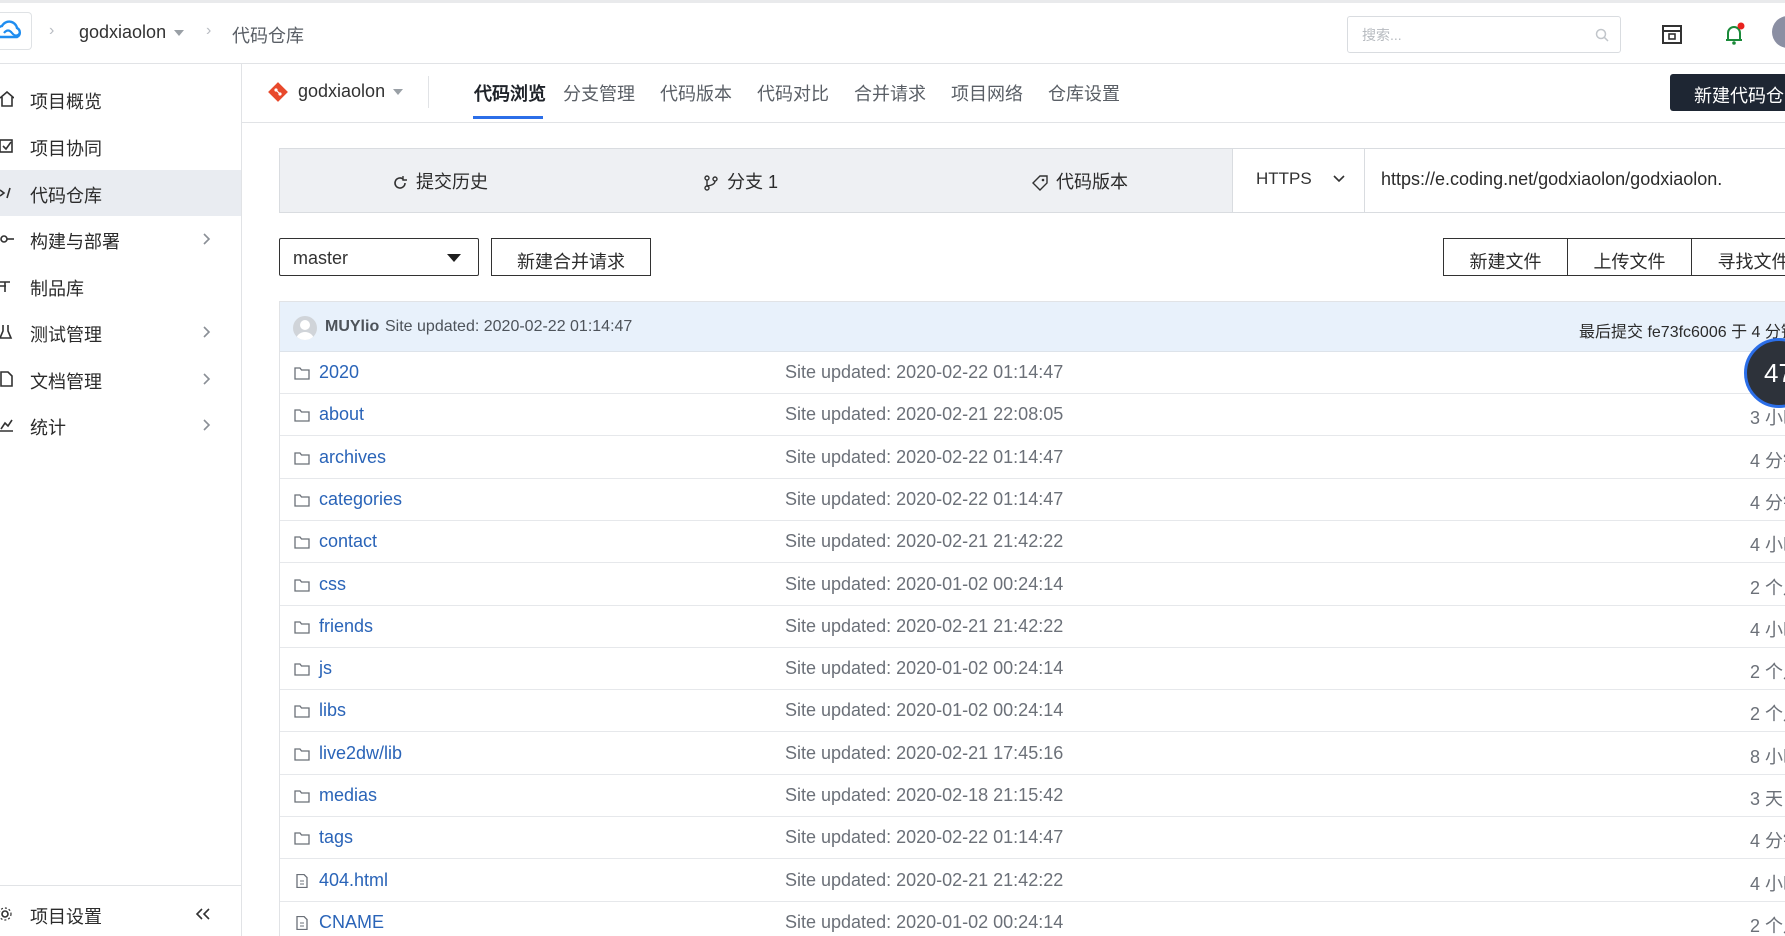  I want to click on sidebar-item-docs: 文档管理, so click(120, 379).